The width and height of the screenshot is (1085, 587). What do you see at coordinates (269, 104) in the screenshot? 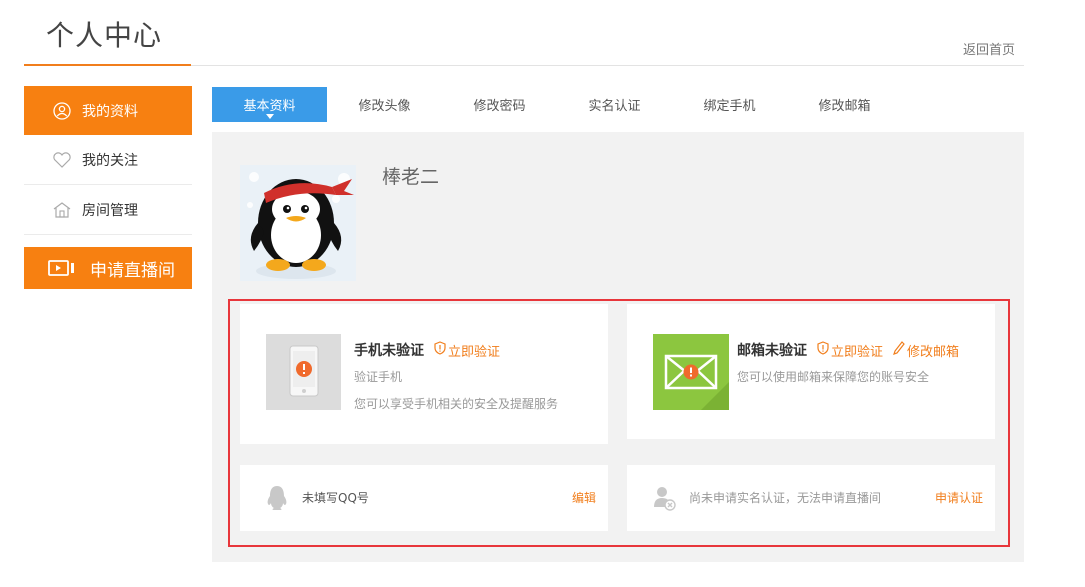
I see `tab-basic-info: 基本资料` at bounding box center [269, 104].